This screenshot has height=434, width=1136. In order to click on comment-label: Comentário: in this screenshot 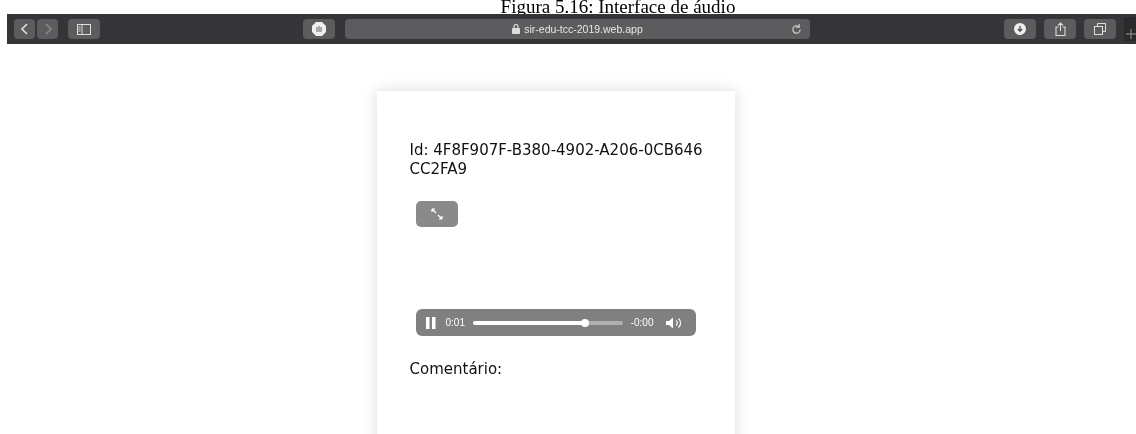, I will do `click(456, 369)`.